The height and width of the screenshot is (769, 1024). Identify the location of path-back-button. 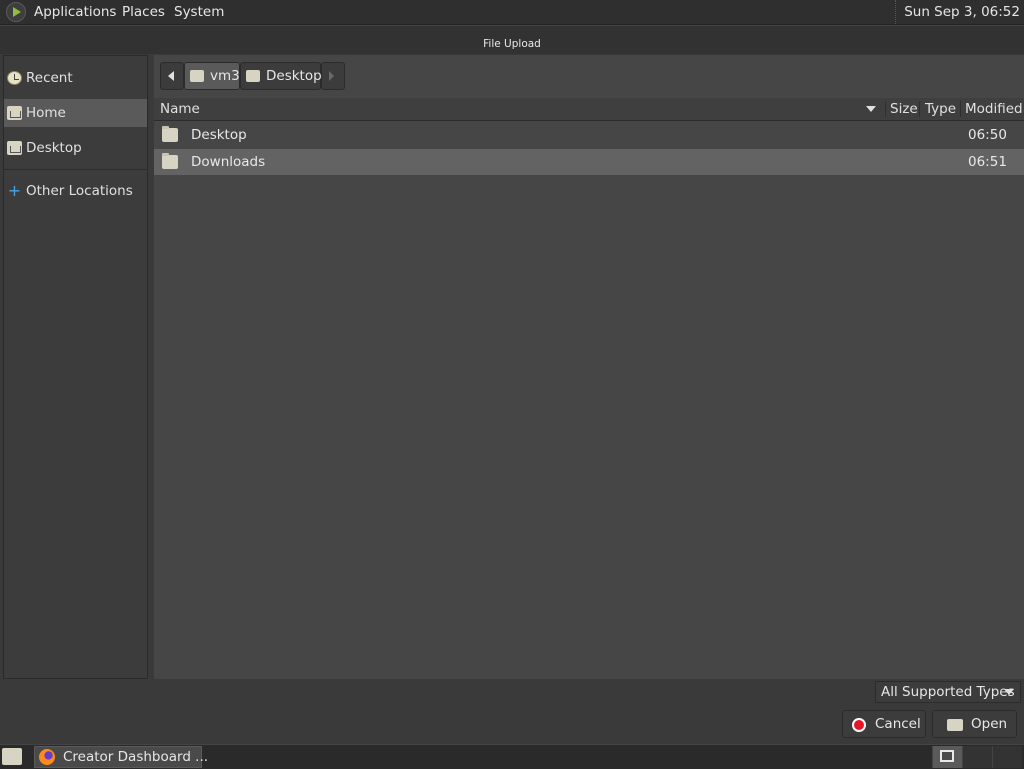
(172, 76).